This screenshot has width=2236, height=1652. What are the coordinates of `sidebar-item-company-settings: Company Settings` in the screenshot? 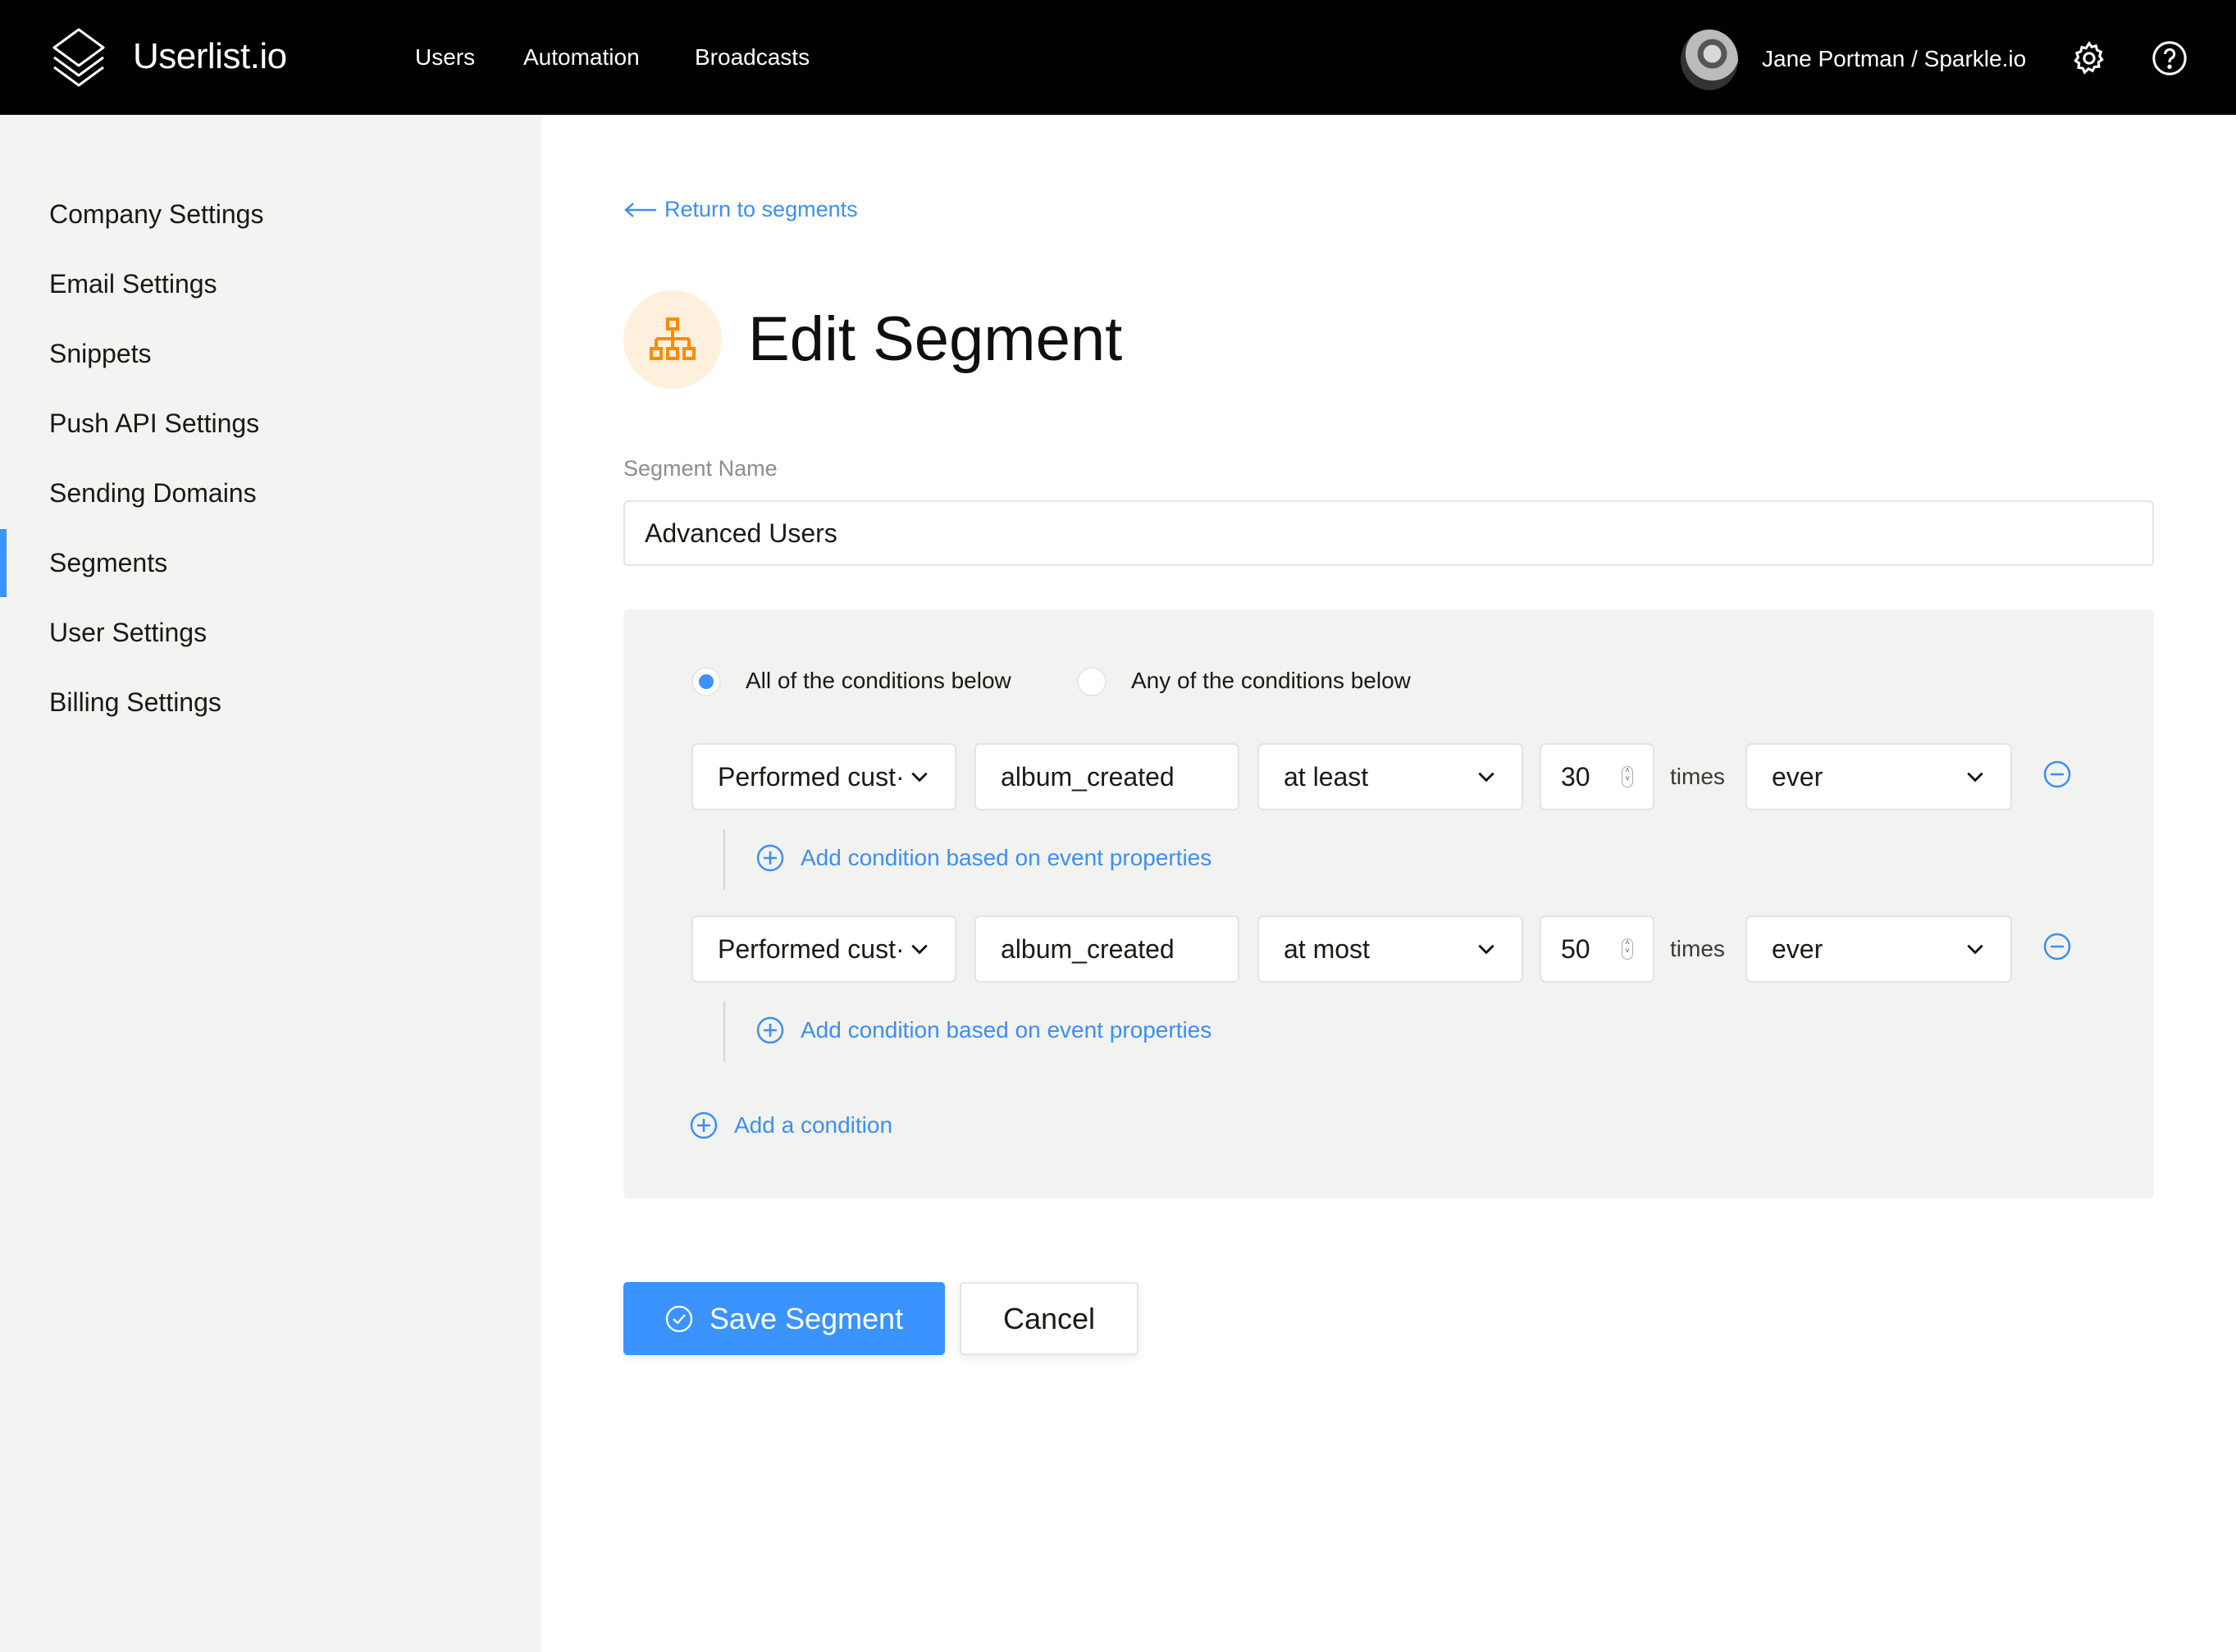 It's located at (156, 214).